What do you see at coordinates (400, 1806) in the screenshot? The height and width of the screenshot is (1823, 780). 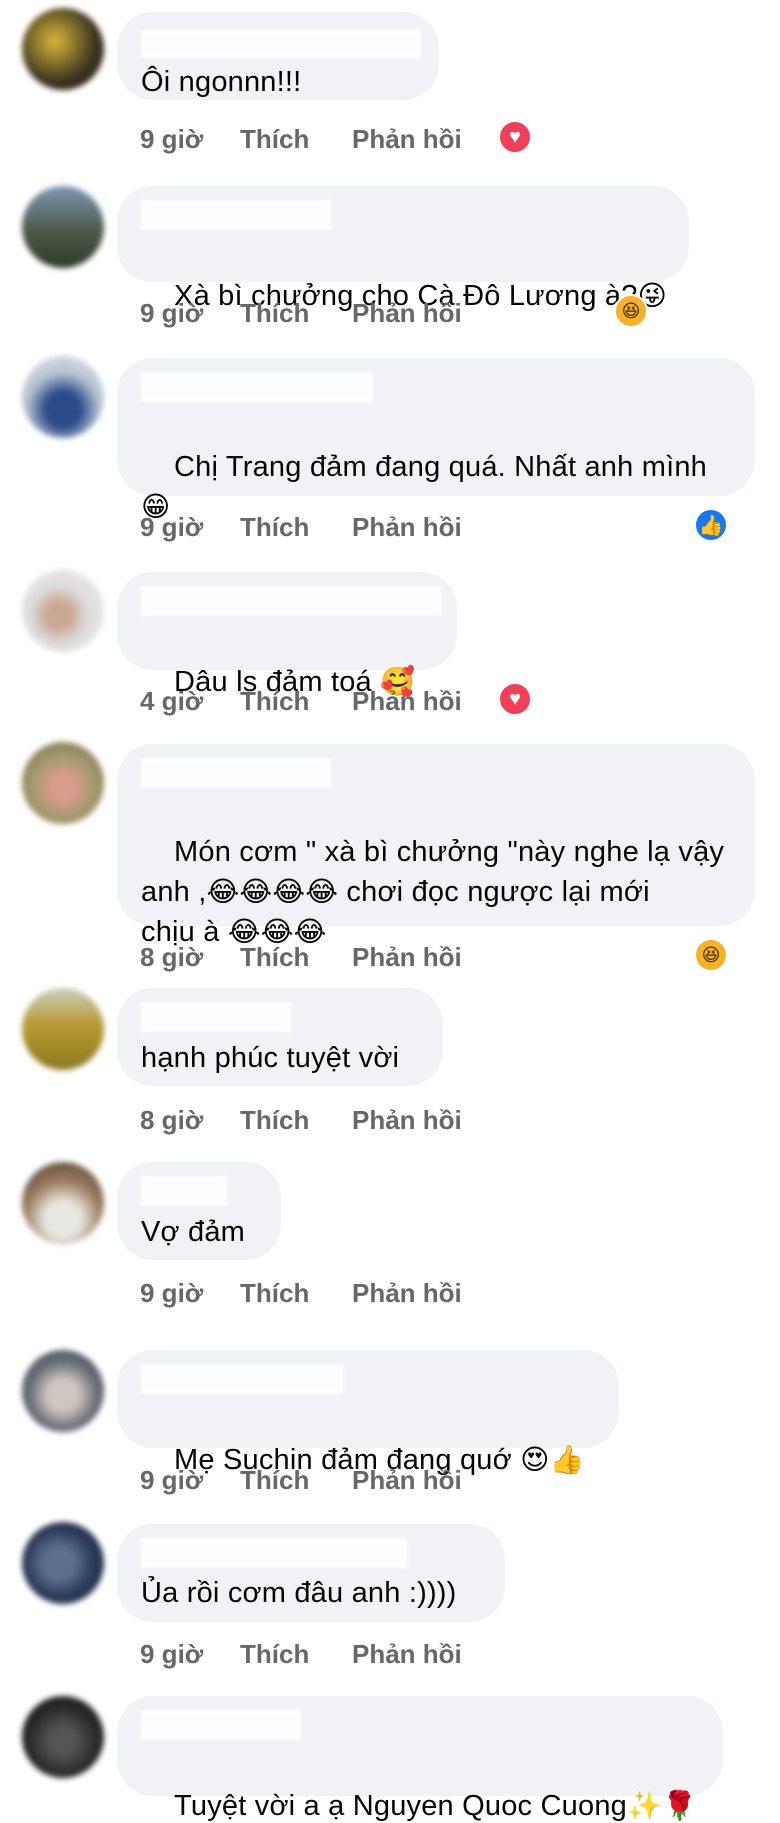 I see `comment-text-content: Tuyệt vời a ạ Nguyen Quoc Cuong` at bounding box center [400, 1806].